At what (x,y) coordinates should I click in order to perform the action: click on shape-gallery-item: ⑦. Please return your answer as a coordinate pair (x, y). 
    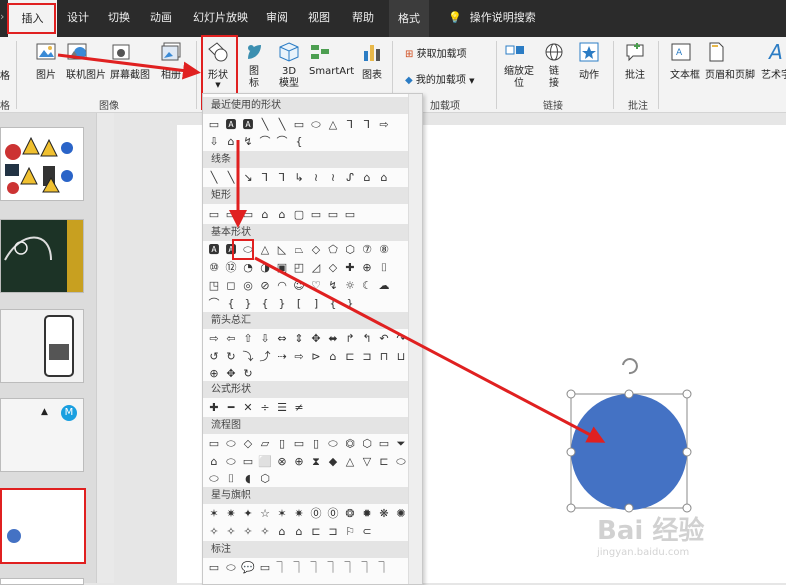
    Looking at the image, I should click on (367, 250).